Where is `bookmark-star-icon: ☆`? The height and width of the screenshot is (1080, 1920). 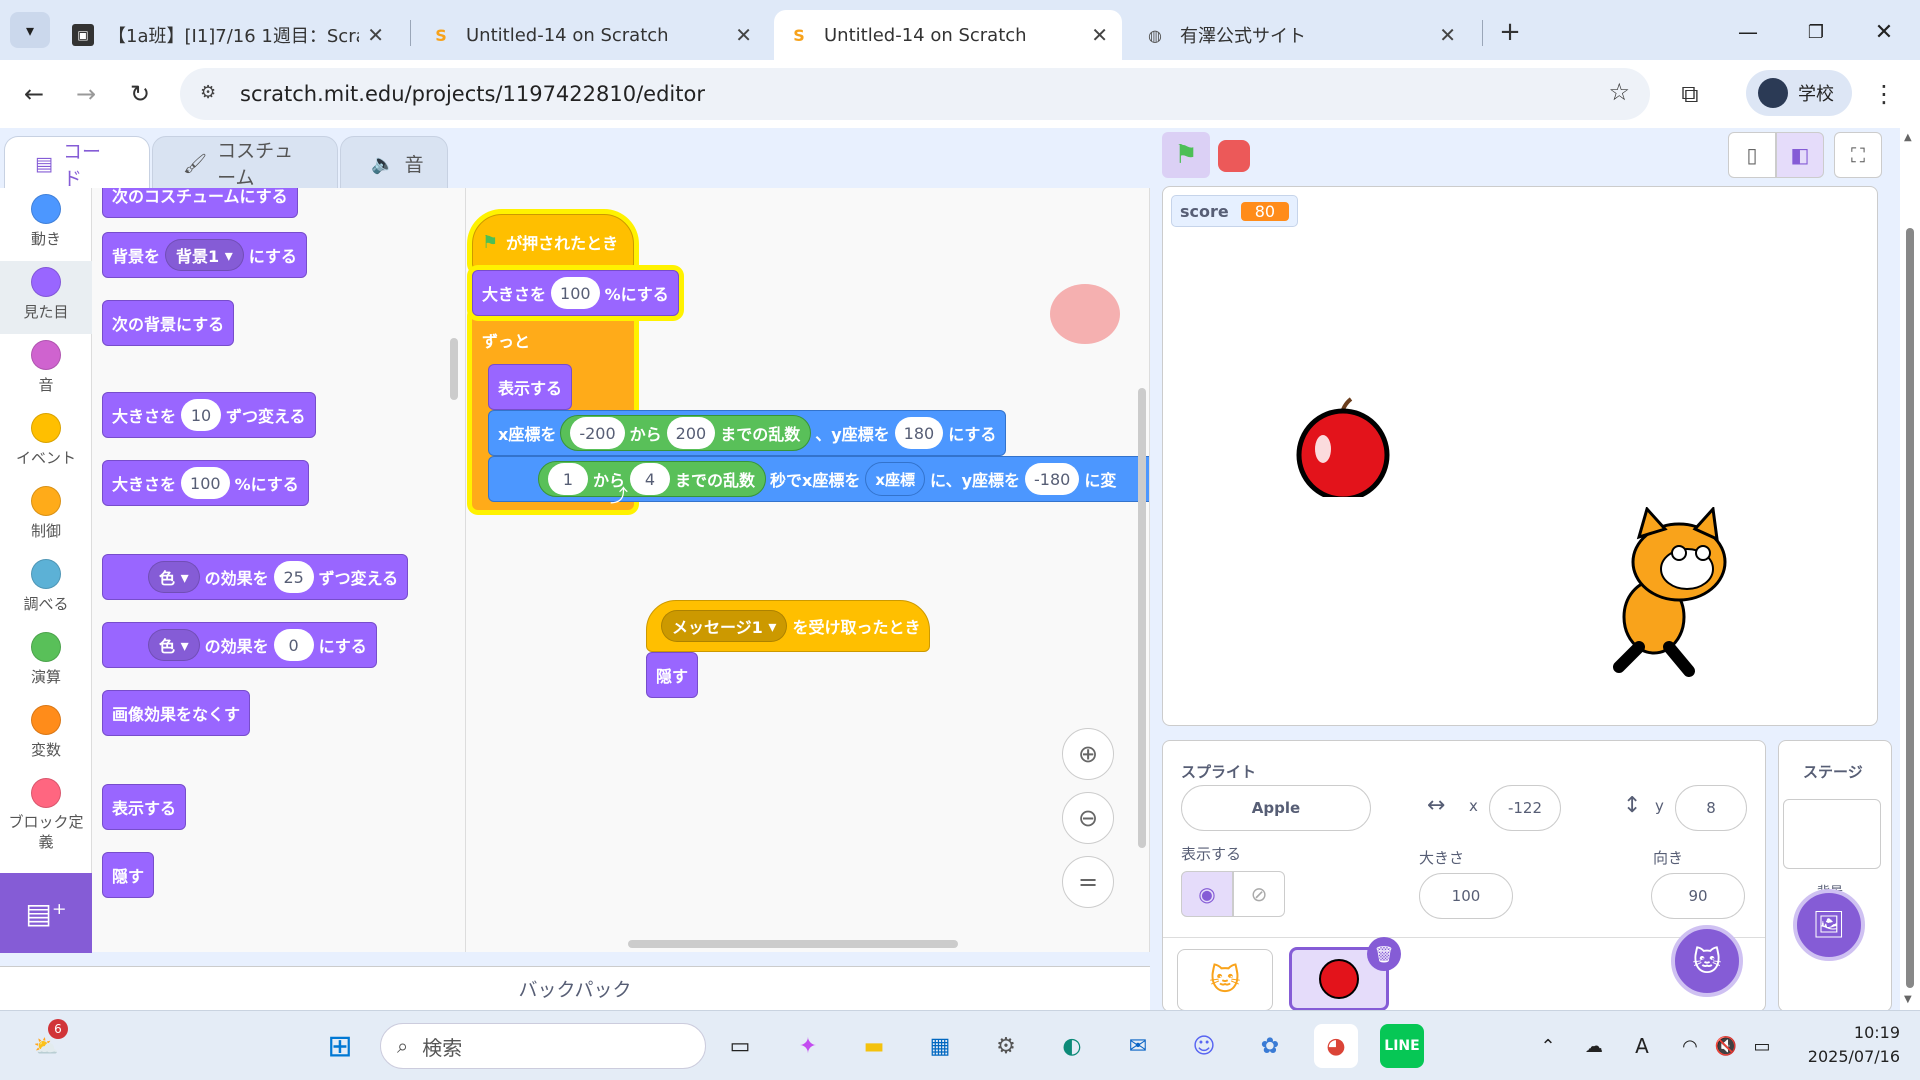
bookmark-star-icon: ☆ is located at coordinates (1619, 92).